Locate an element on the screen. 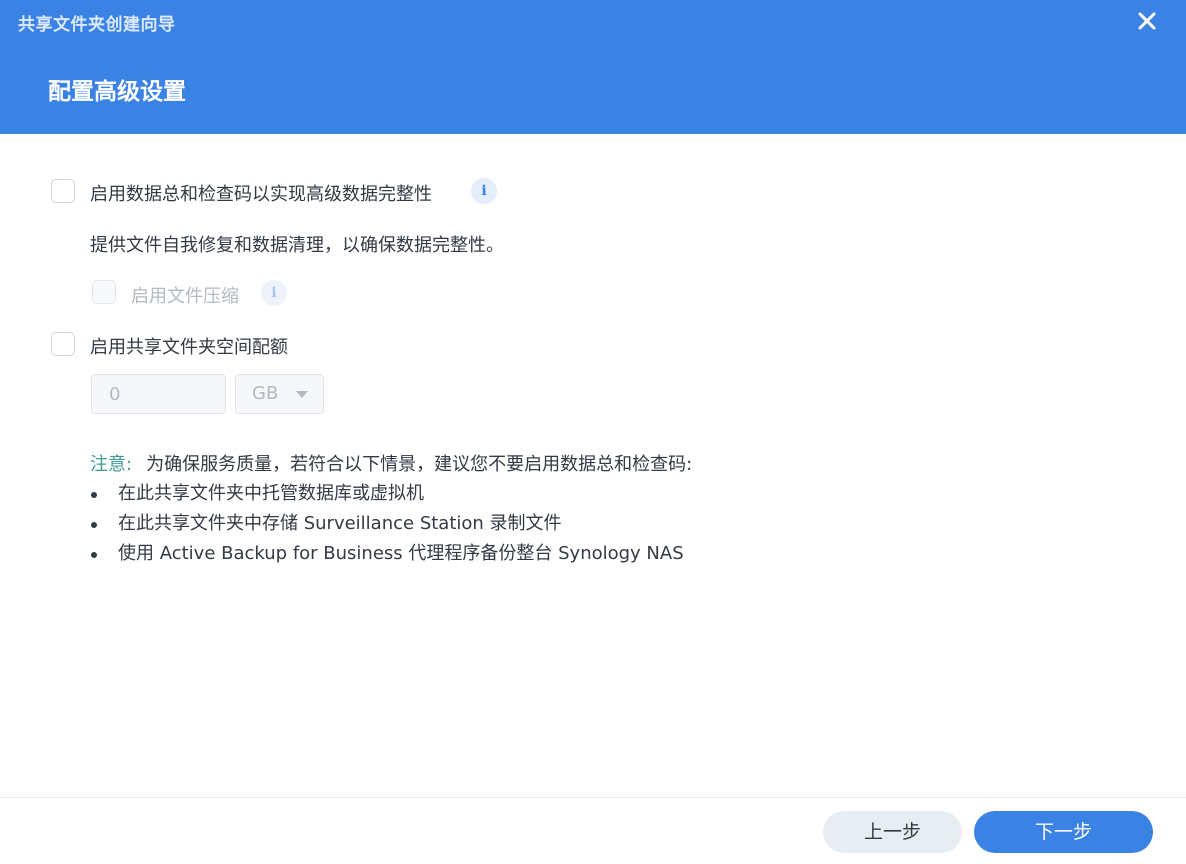 The height and width of the screenshot is (864, 1186). list-item: 在此共享文件夹中存储 Surveillance Station 录制文件 is located at coordinates (387, 524).